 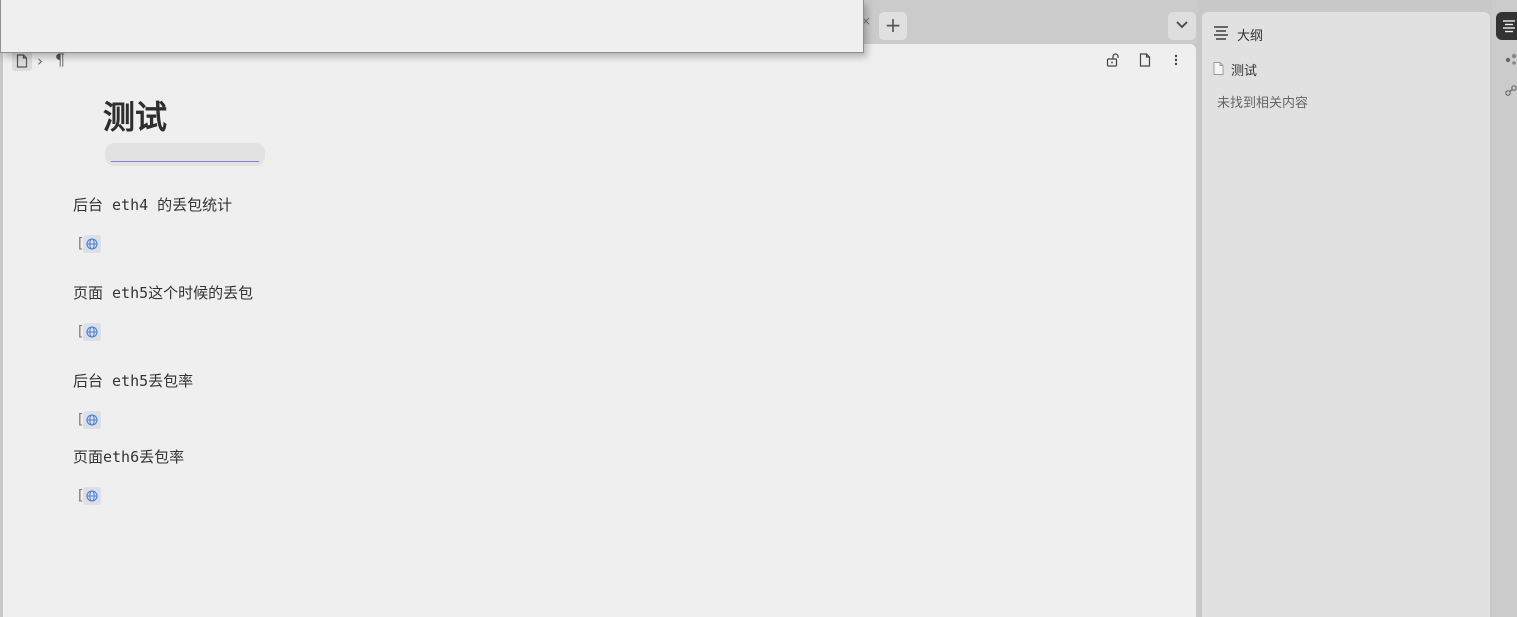 I want to click on paragraph-item: 后台 eth5丢包率, so click(x=133, y=381).